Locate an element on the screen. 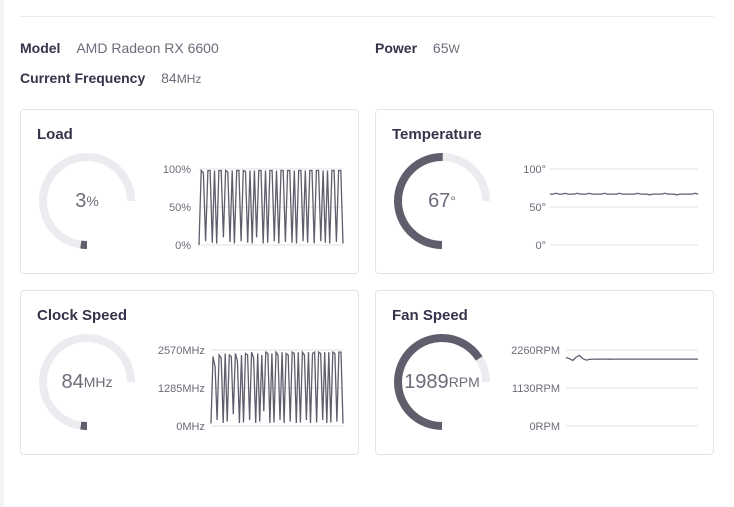 This screenshot has height=507, width=734. load-tick-label: 0% is located at coordinates (183, 245).